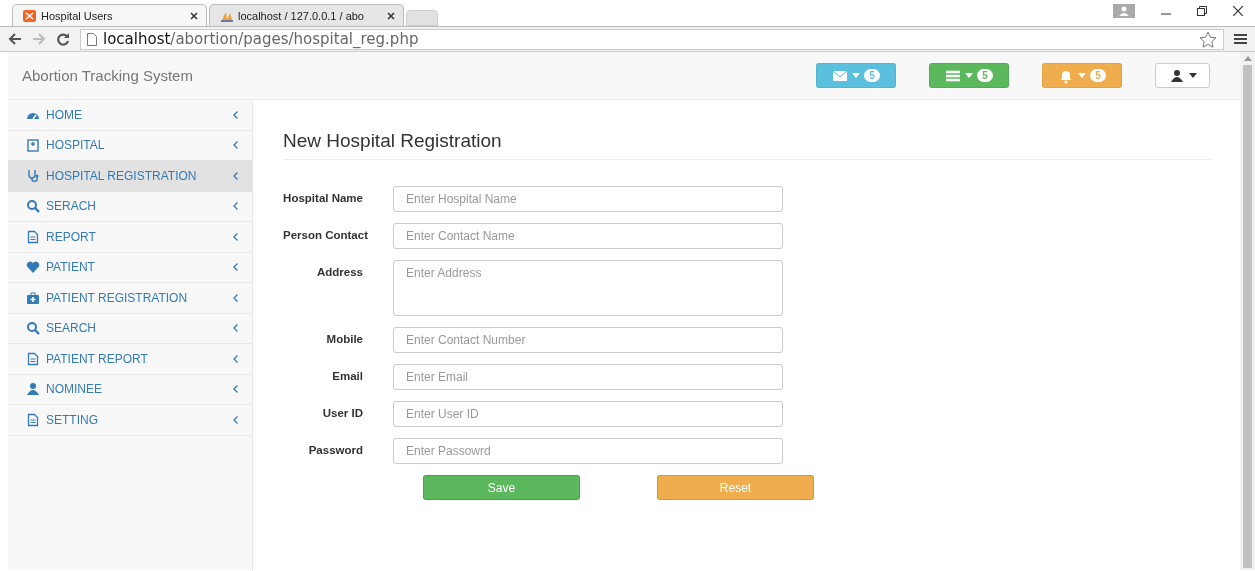 The image size is (1255, 571). Describe the element at coordinates (130, 328) in the screenshot. I see `sidebar-item: SEARCH` at that location.